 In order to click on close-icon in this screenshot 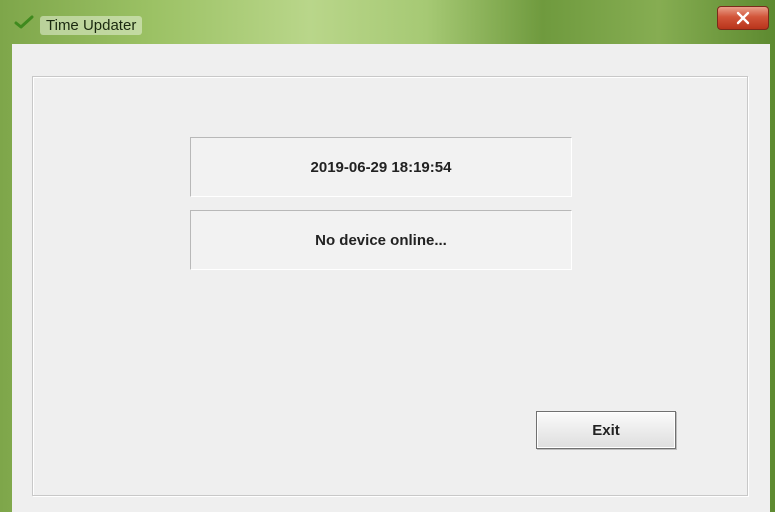, I will do `click(743, 18)`.